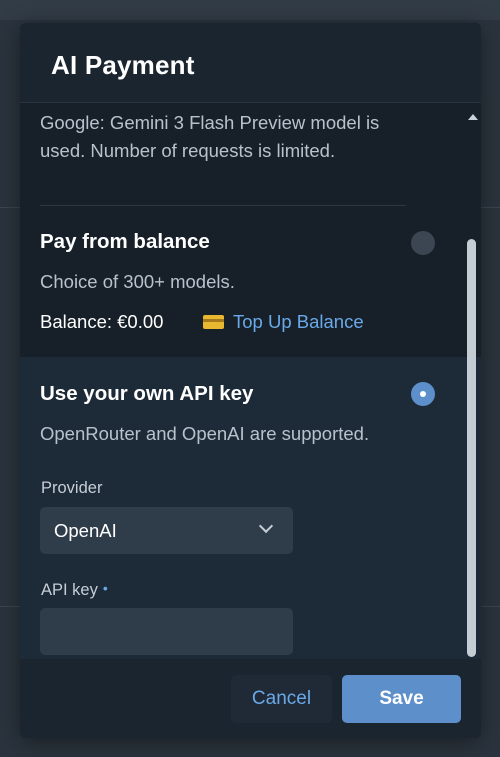 The height and width of the screenshot is (757, 500). I want to click on use-own-api-key-title: Use your own API key, so click(146, 394).